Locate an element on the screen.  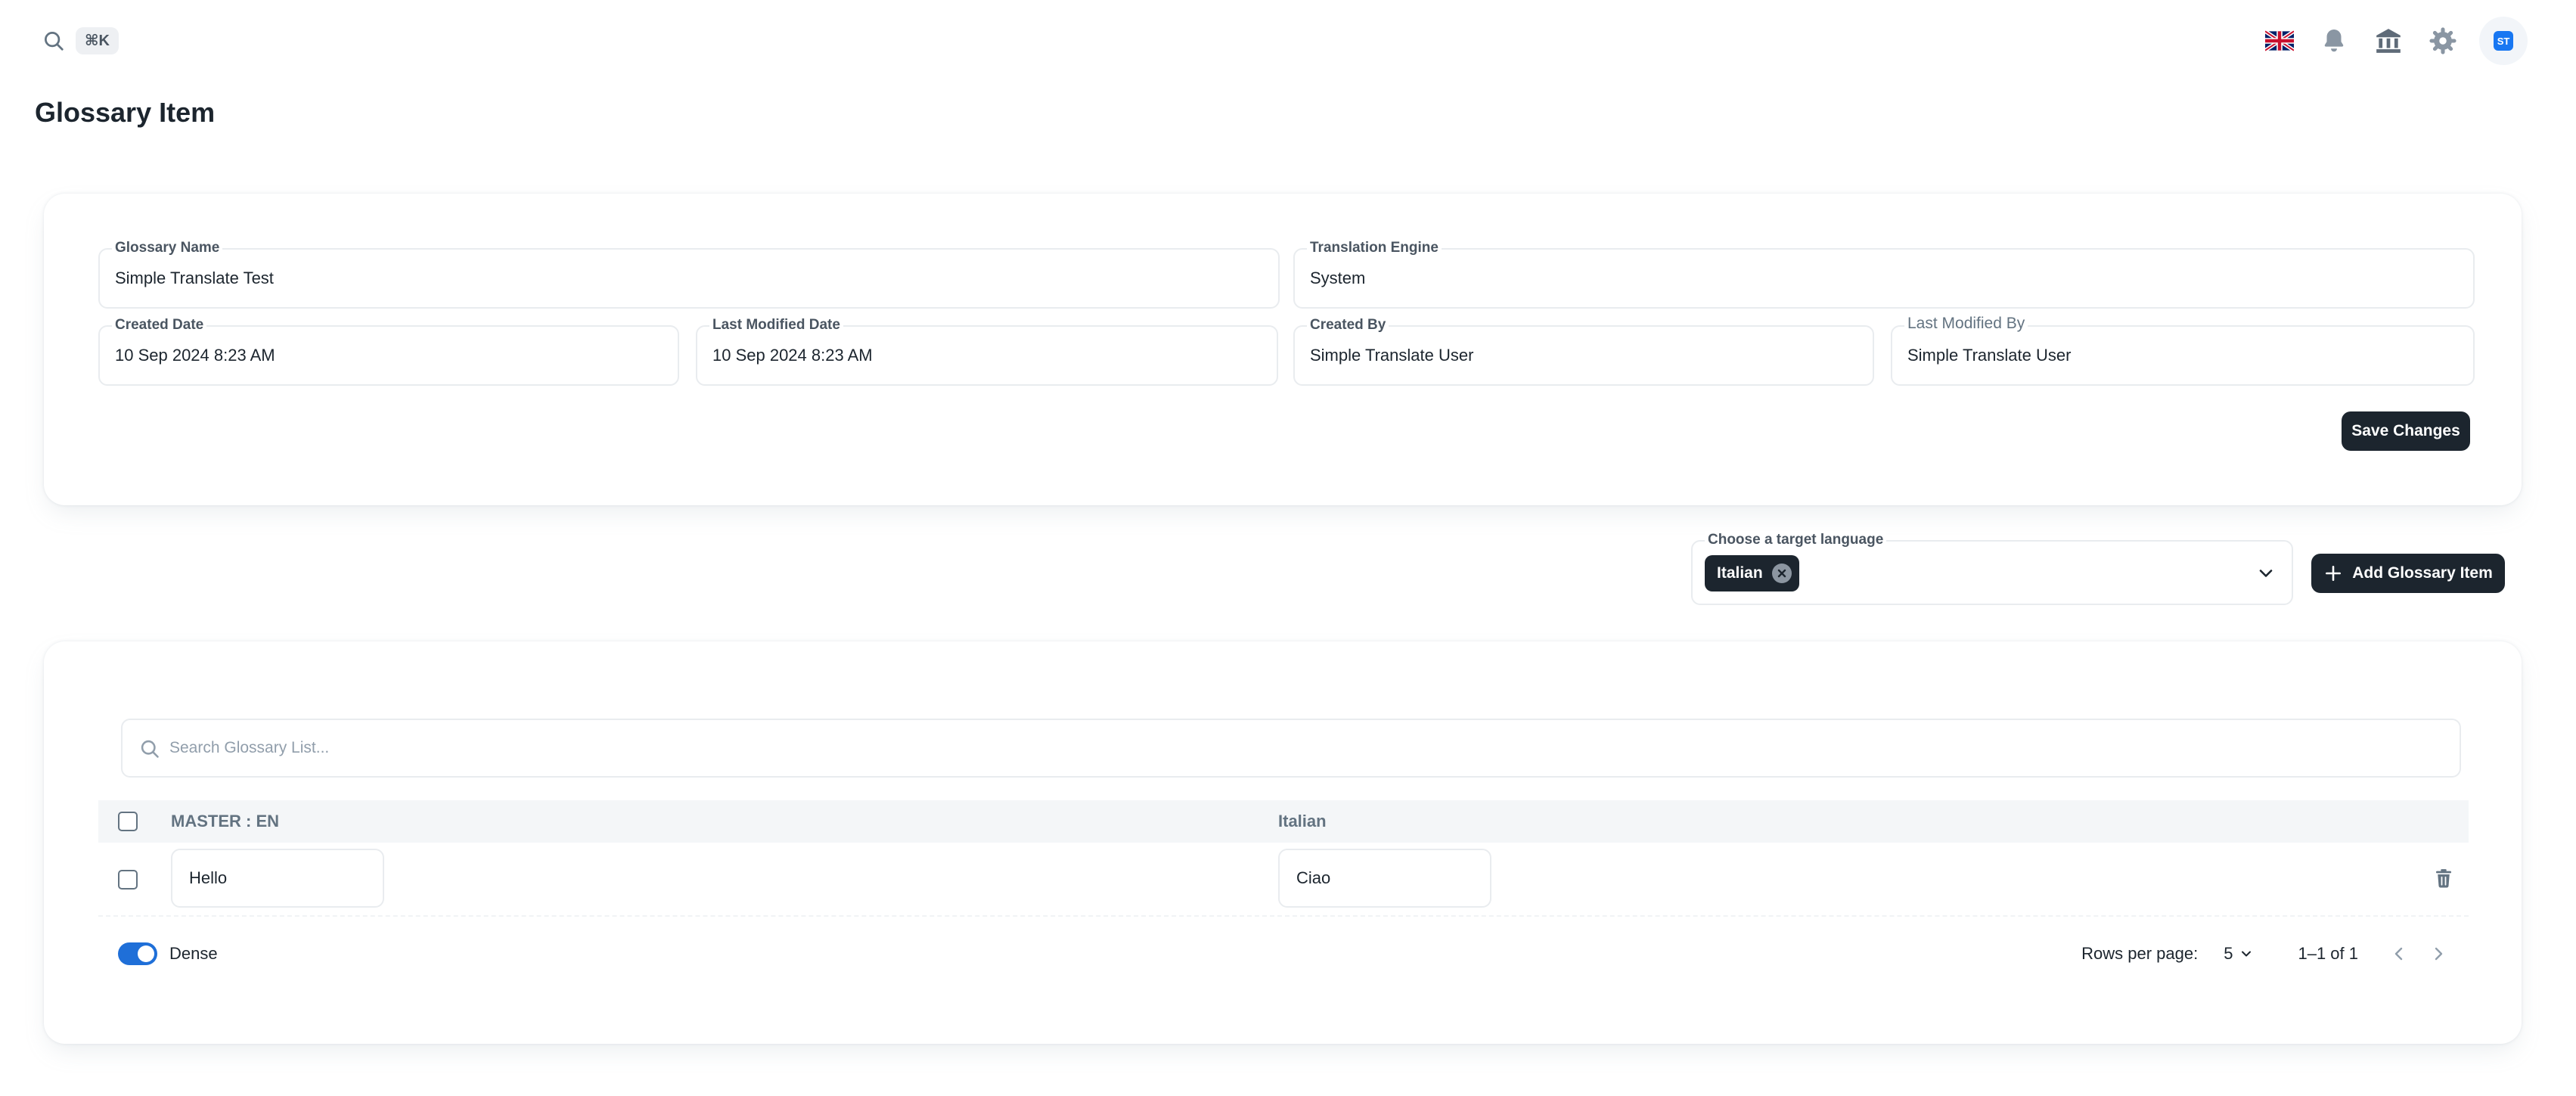
row-checkbox is located at coordinates (128, 880).